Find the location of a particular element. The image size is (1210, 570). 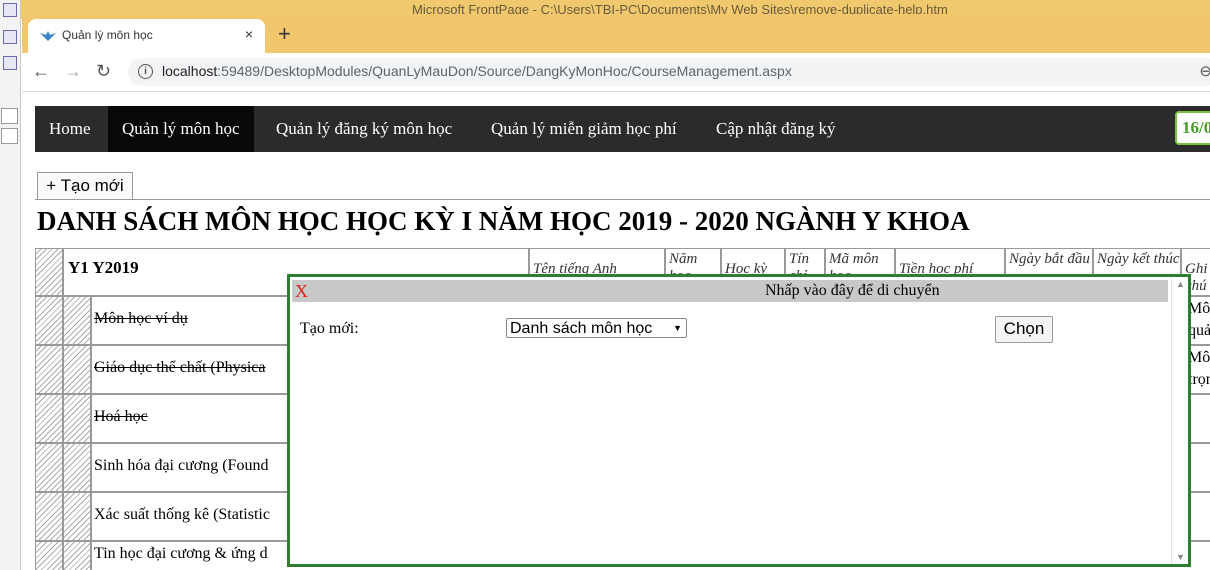

tab-title: Quản lý môn học is located at coordinates (107, 35).